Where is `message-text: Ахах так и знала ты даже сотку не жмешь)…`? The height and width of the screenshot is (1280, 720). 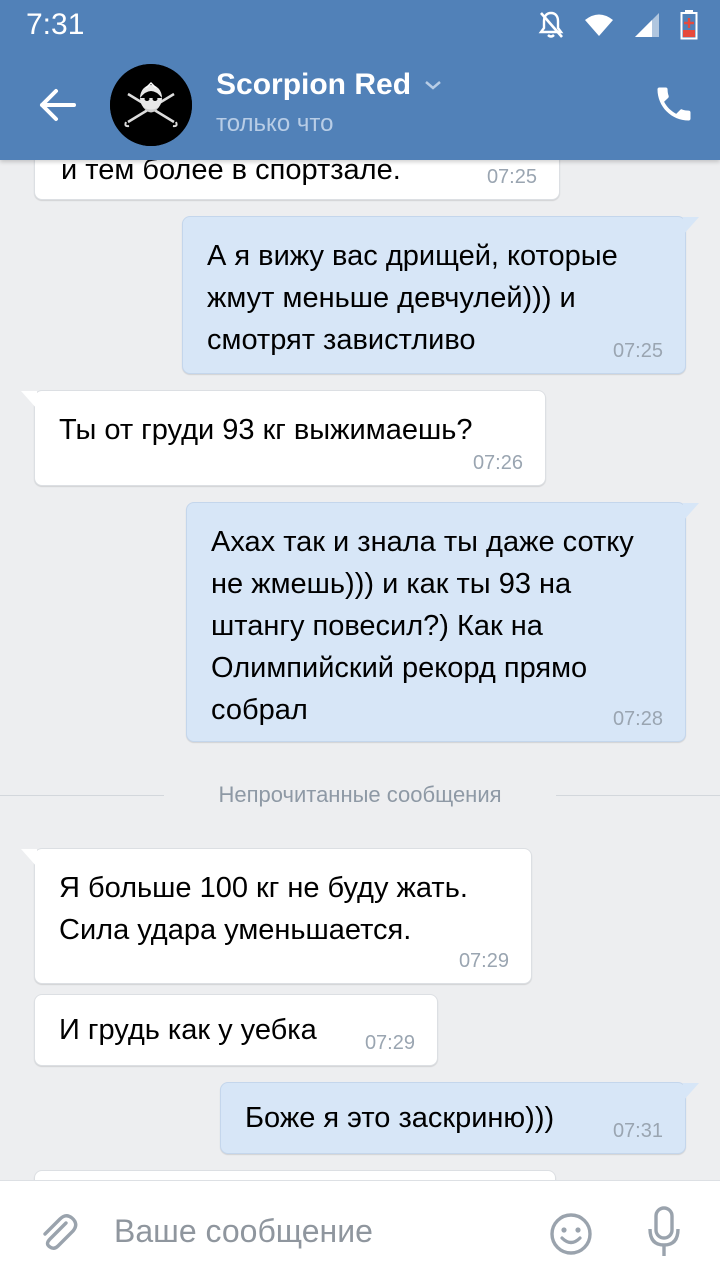 message-text: Ахах так и знала ты даже сотку не жмешь)… is located at coordinates (422, 626).